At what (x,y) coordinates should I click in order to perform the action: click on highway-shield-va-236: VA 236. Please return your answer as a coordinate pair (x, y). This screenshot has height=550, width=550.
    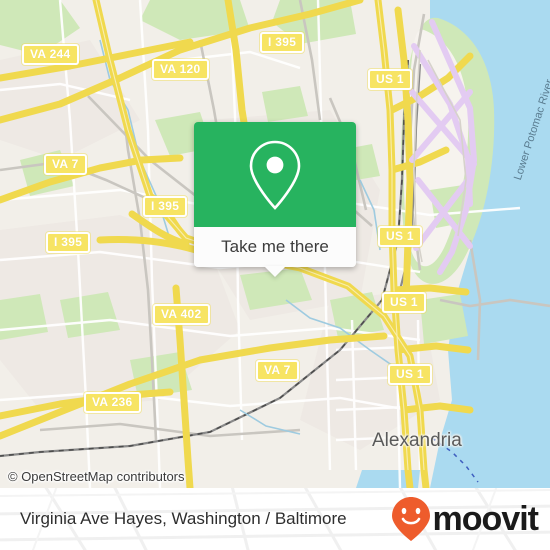
    Looking at the image, I should click on (112, 402).